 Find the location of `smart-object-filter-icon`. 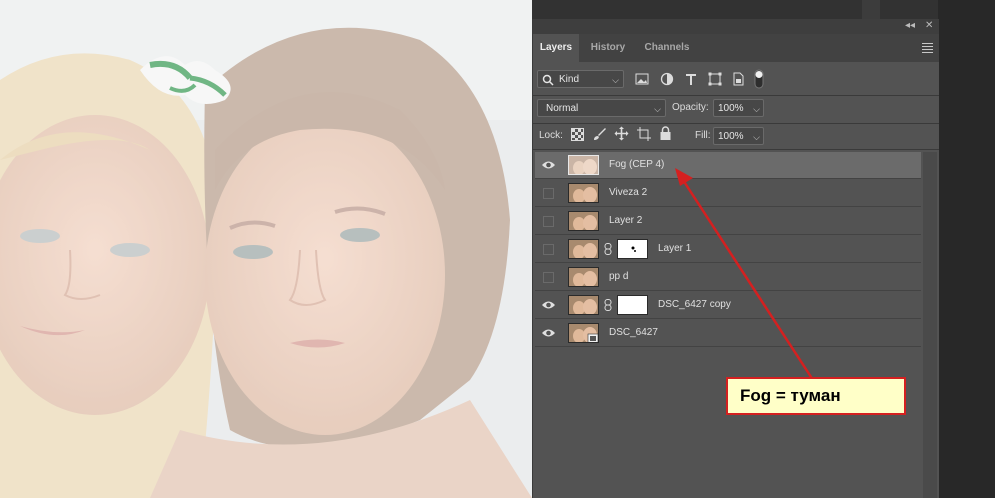

smart-object-filter-icon is located at coordinates (738, 79).